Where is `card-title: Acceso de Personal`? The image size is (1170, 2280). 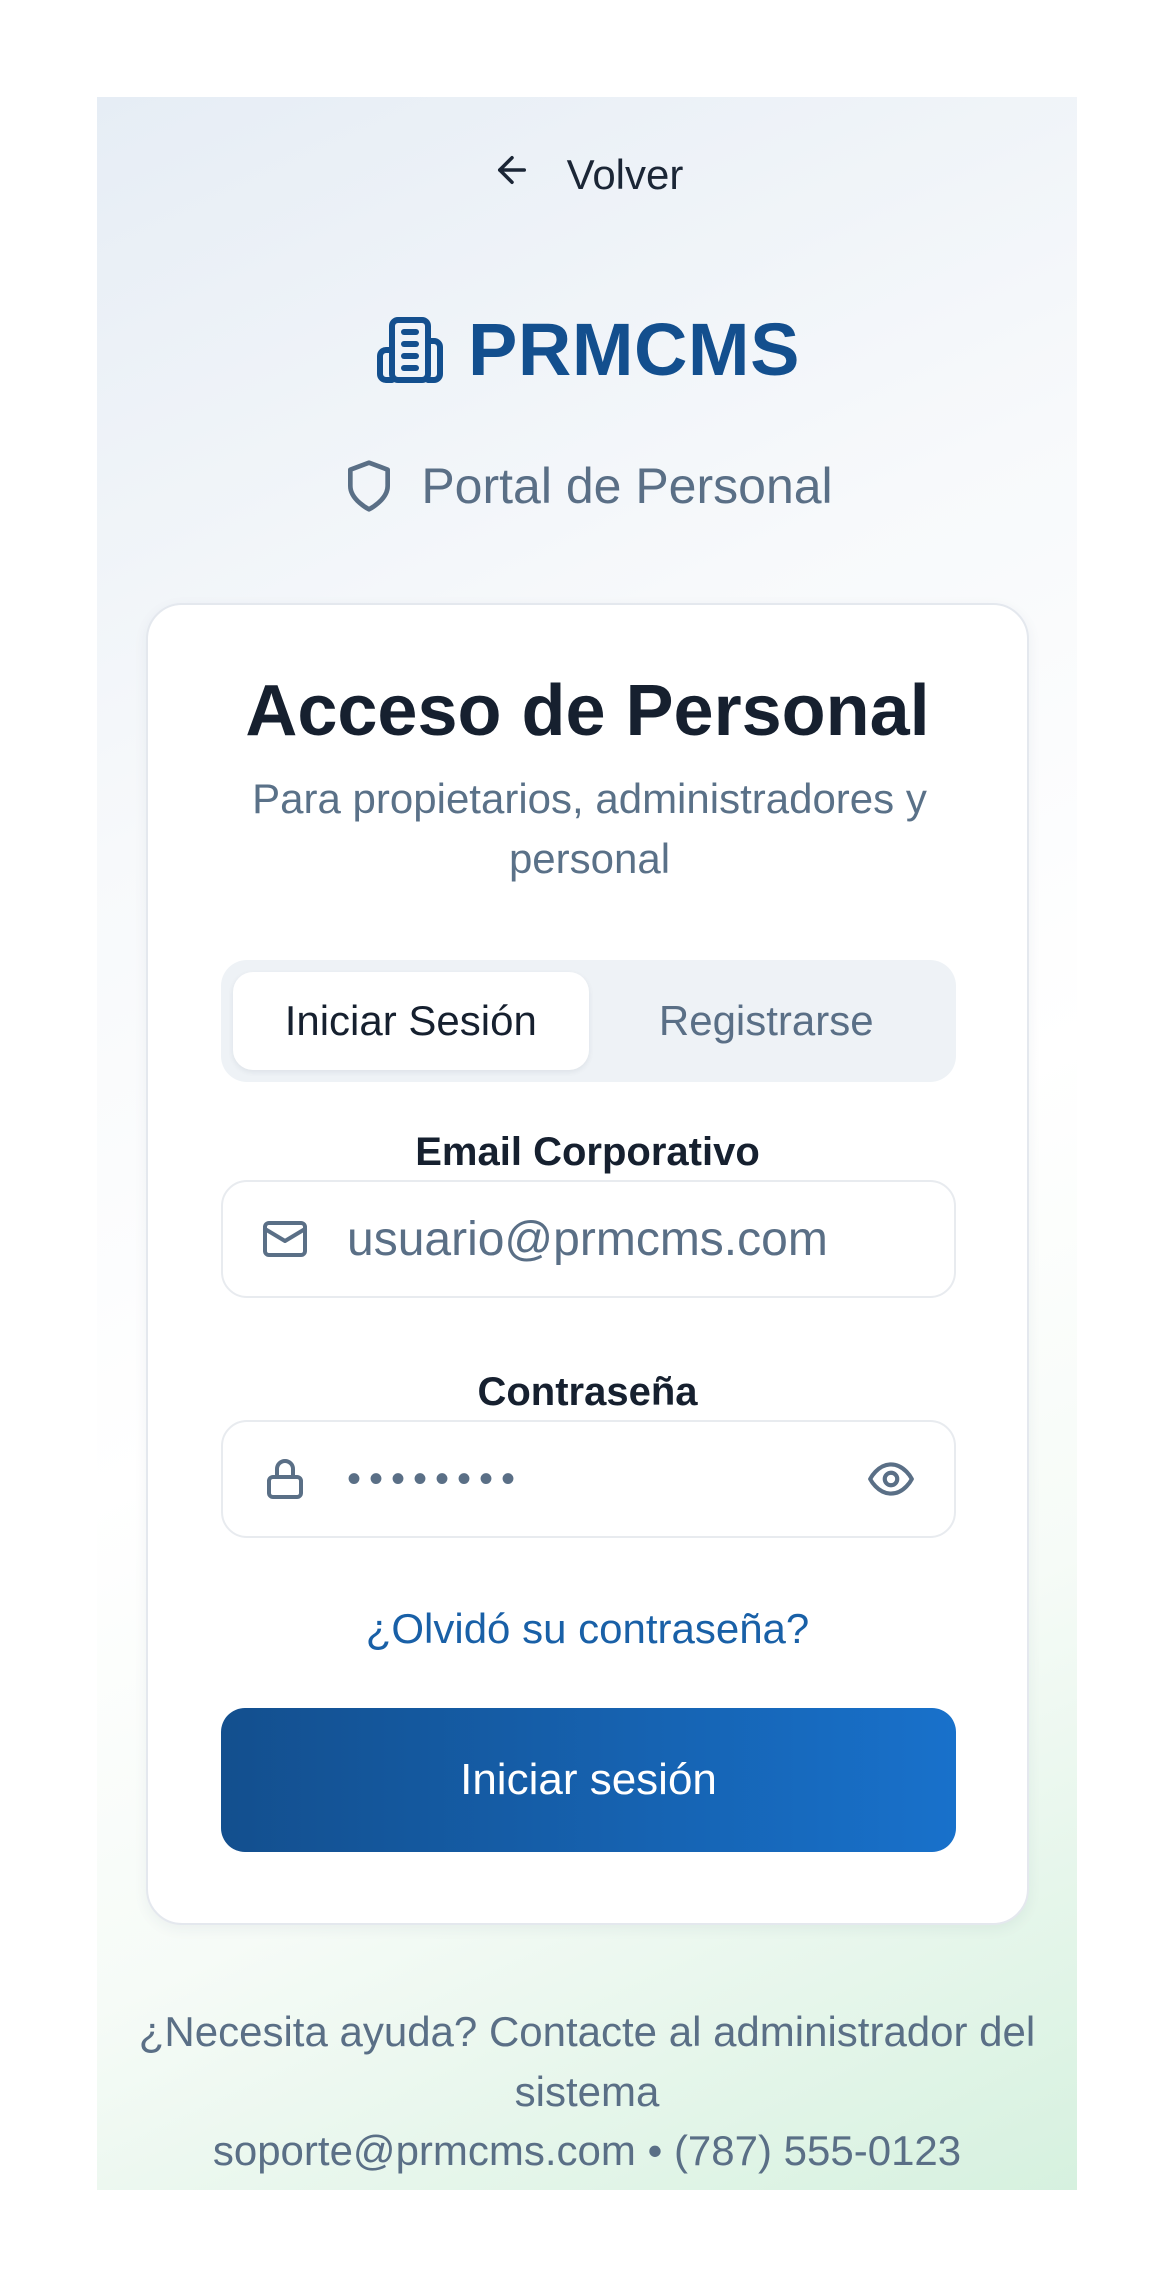
card-title: Acceso de Personal is located at coordinates (587, 711).